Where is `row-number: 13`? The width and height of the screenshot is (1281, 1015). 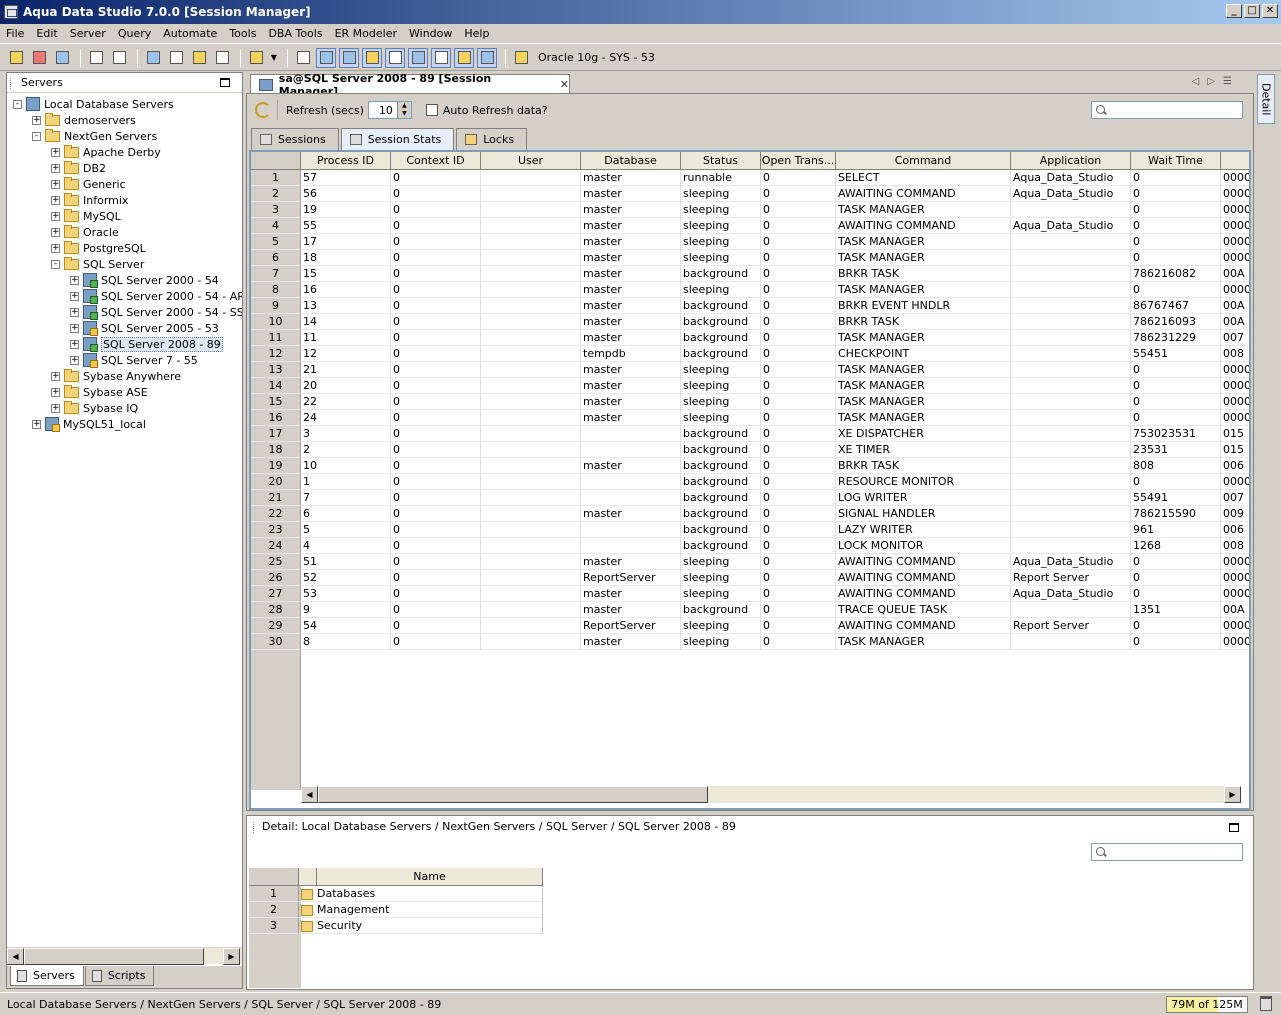
row-number: 13 is located at coordinates (276, 370).